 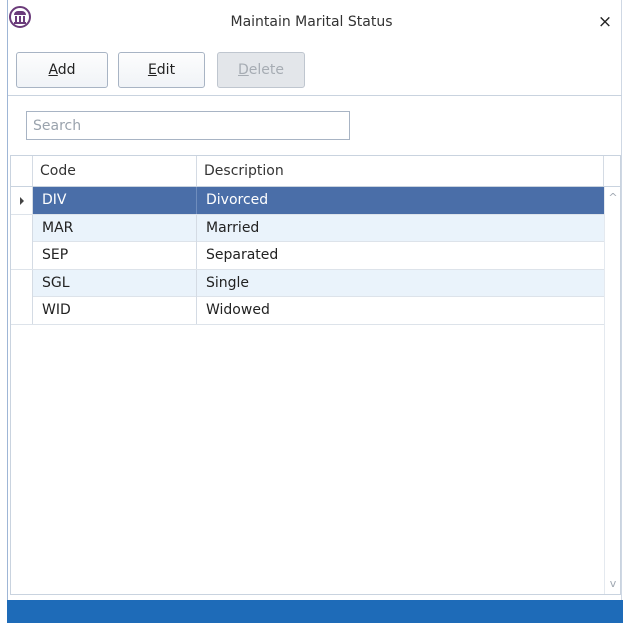 I want to click on status-bar, so click(x=315, y=611).